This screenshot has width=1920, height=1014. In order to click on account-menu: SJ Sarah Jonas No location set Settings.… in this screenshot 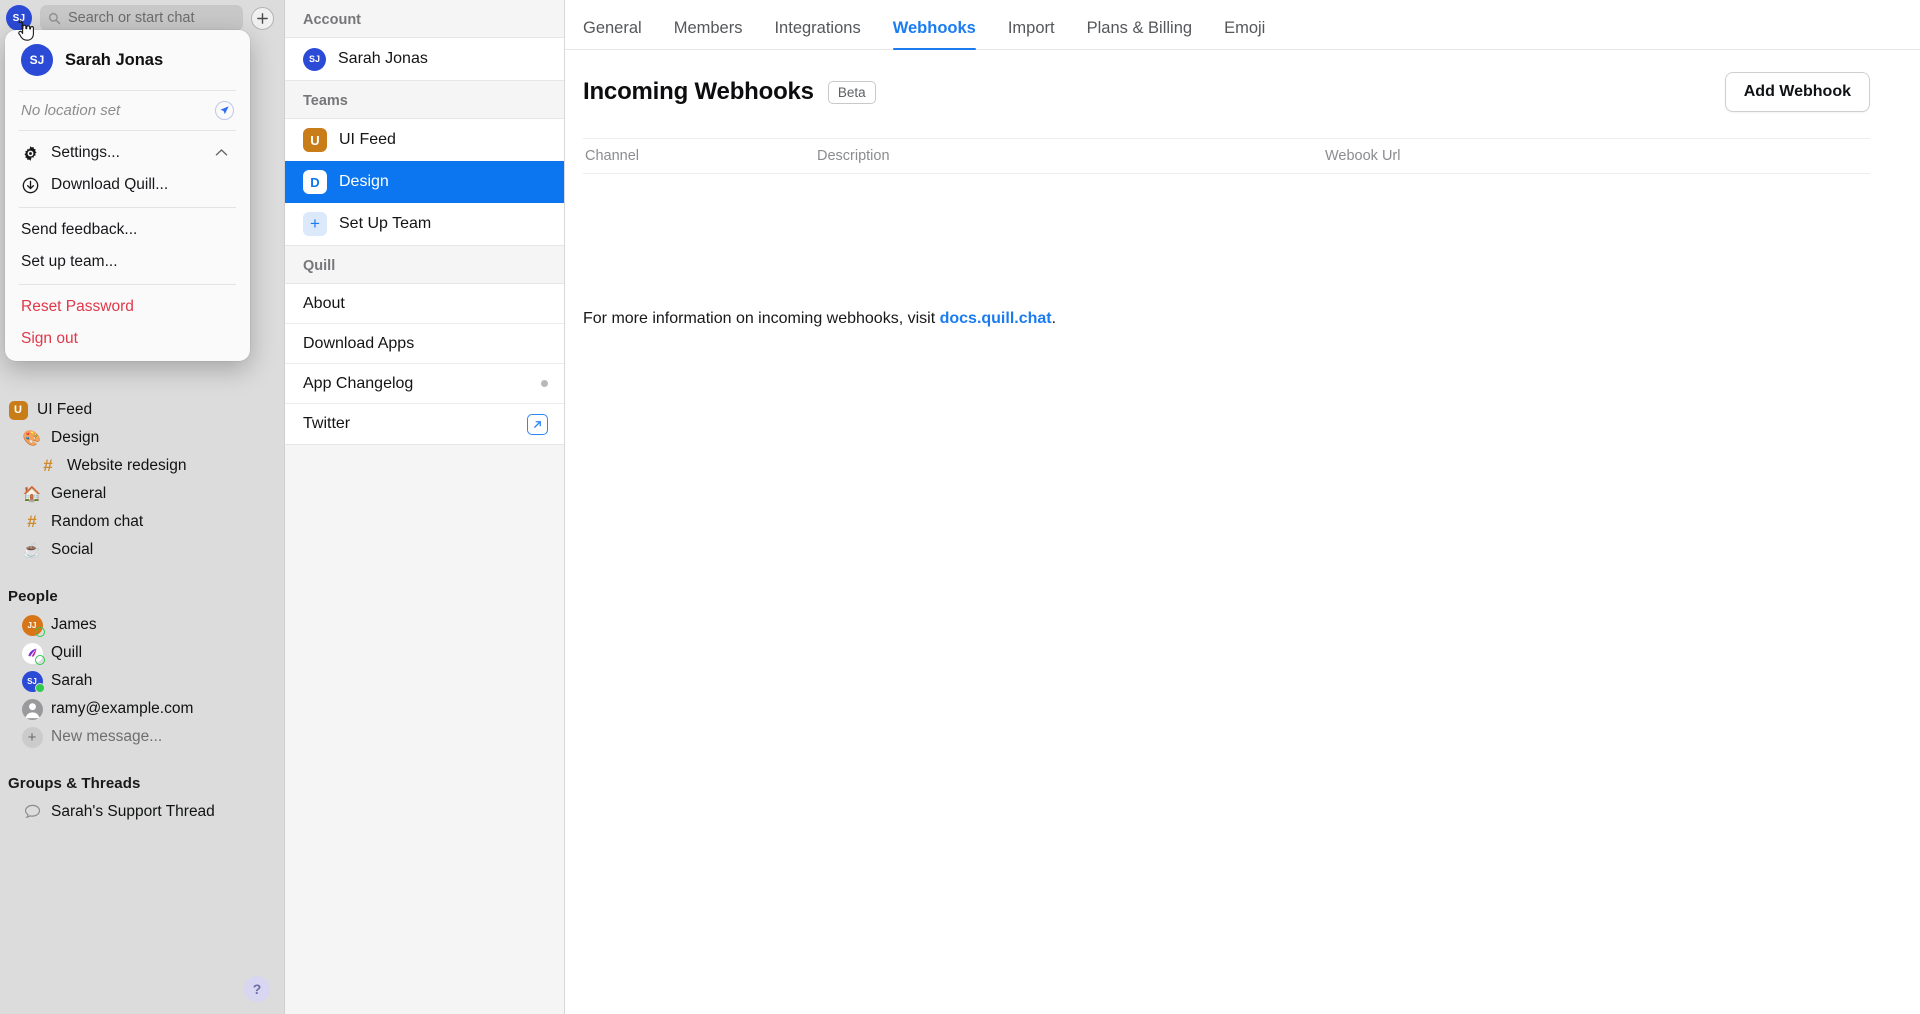, I will do `click(127, 195)`.